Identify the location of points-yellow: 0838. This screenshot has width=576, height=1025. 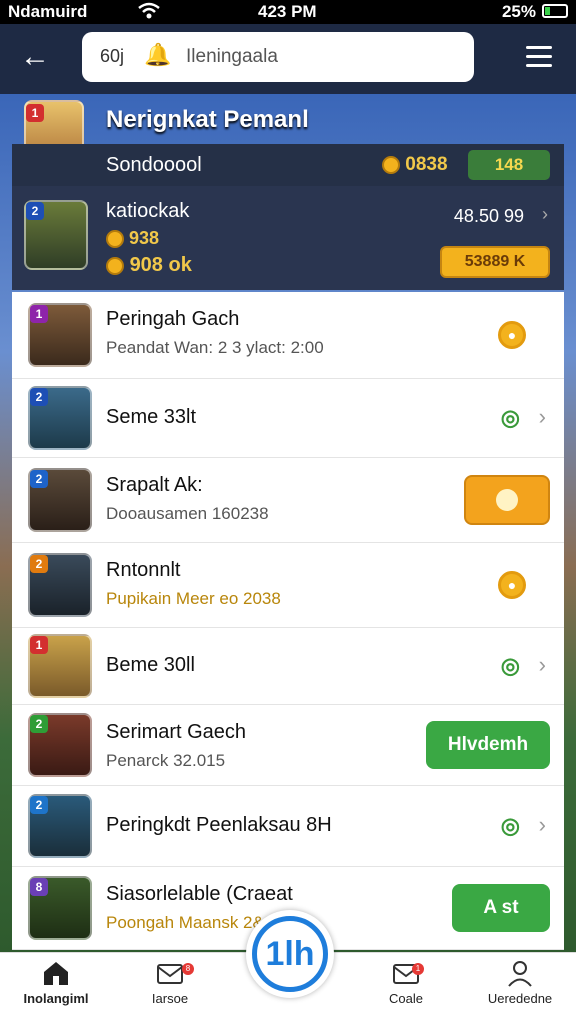
(415, 165).